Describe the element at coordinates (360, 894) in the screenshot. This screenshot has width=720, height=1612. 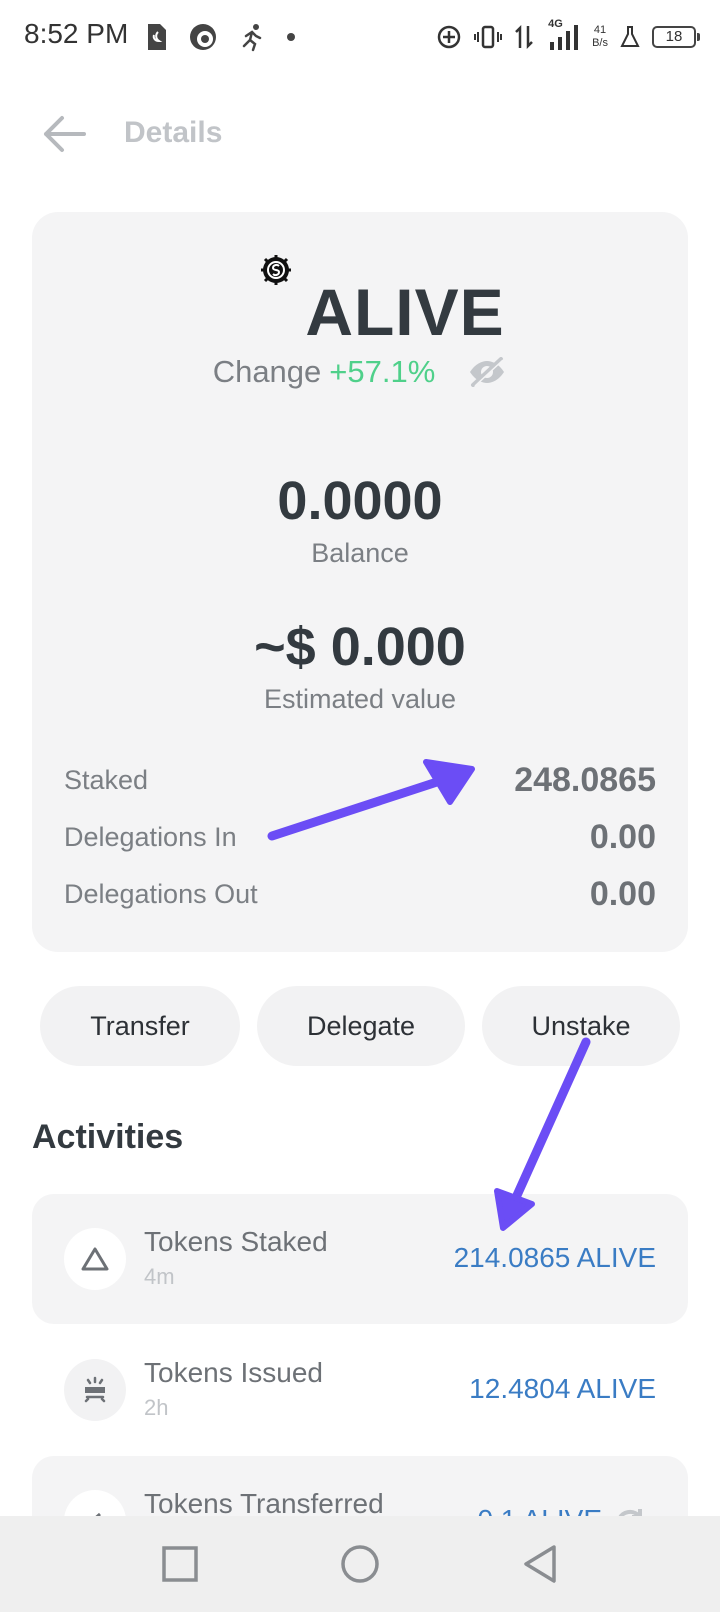
I see `stat-row-delegations-out: Delegations Out 0.00` at that location.